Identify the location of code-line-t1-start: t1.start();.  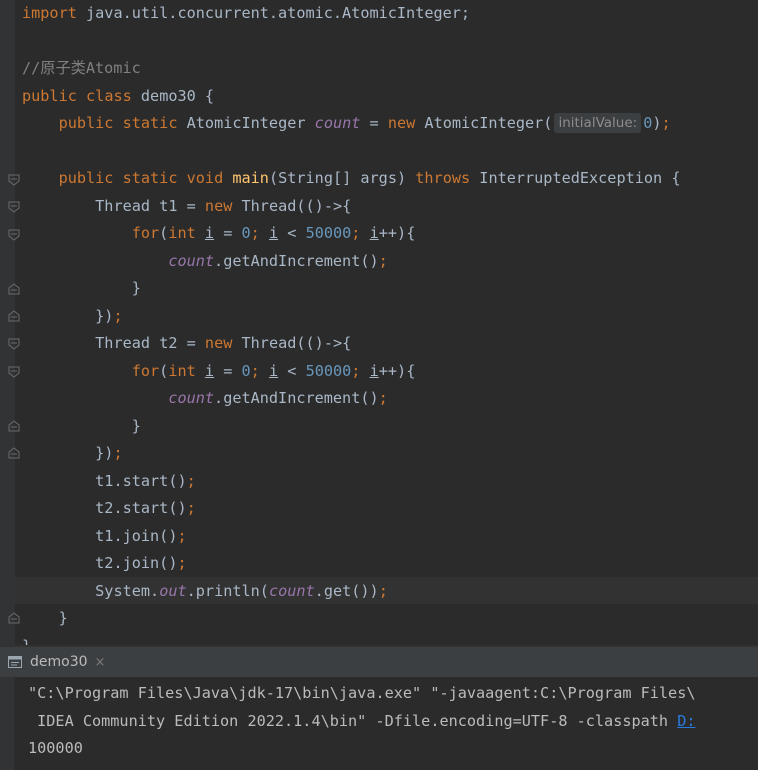
(109, 481).